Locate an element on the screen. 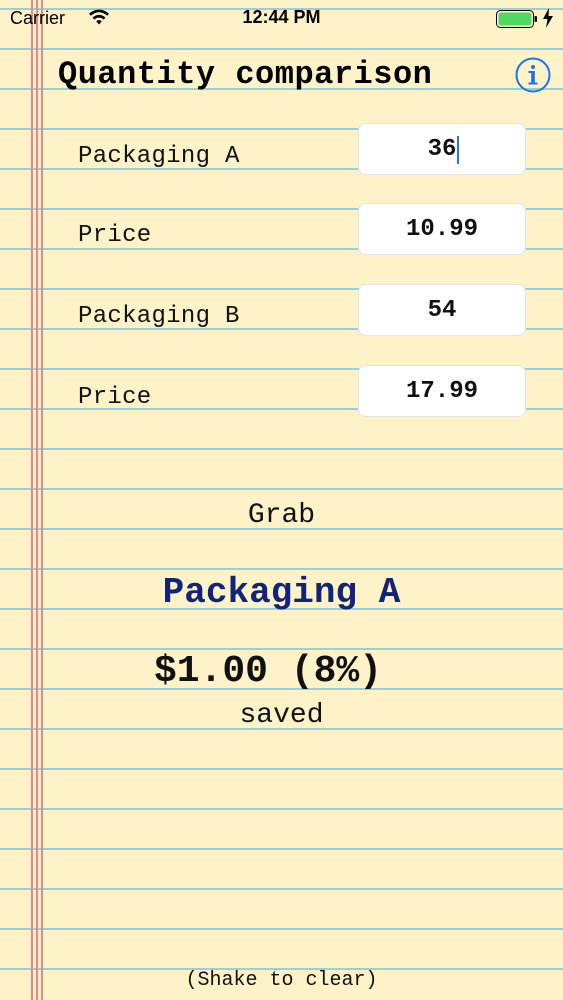 This screenshot has width=563, height=1000. page-title: Quantity comparison is located at coordinates (245, 74).